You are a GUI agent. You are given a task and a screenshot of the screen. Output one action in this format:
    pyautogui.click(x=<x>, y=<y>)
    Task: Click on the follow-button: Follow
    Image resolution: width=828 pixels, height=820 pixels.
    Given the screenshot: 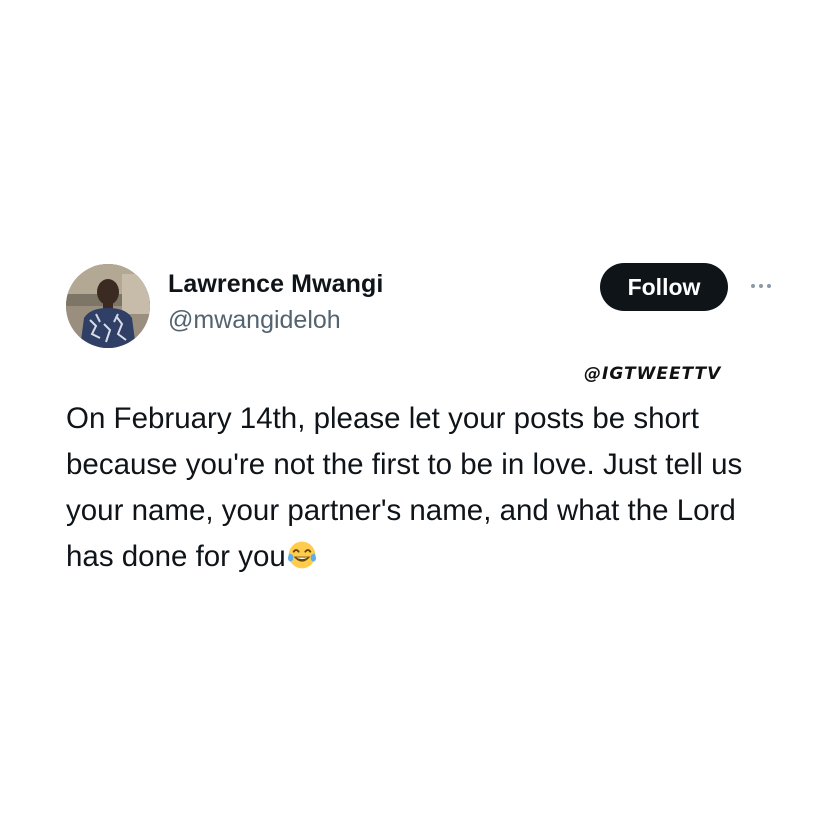 What is the action you would take?
    pyautogui.click(x=664, y=287)
    